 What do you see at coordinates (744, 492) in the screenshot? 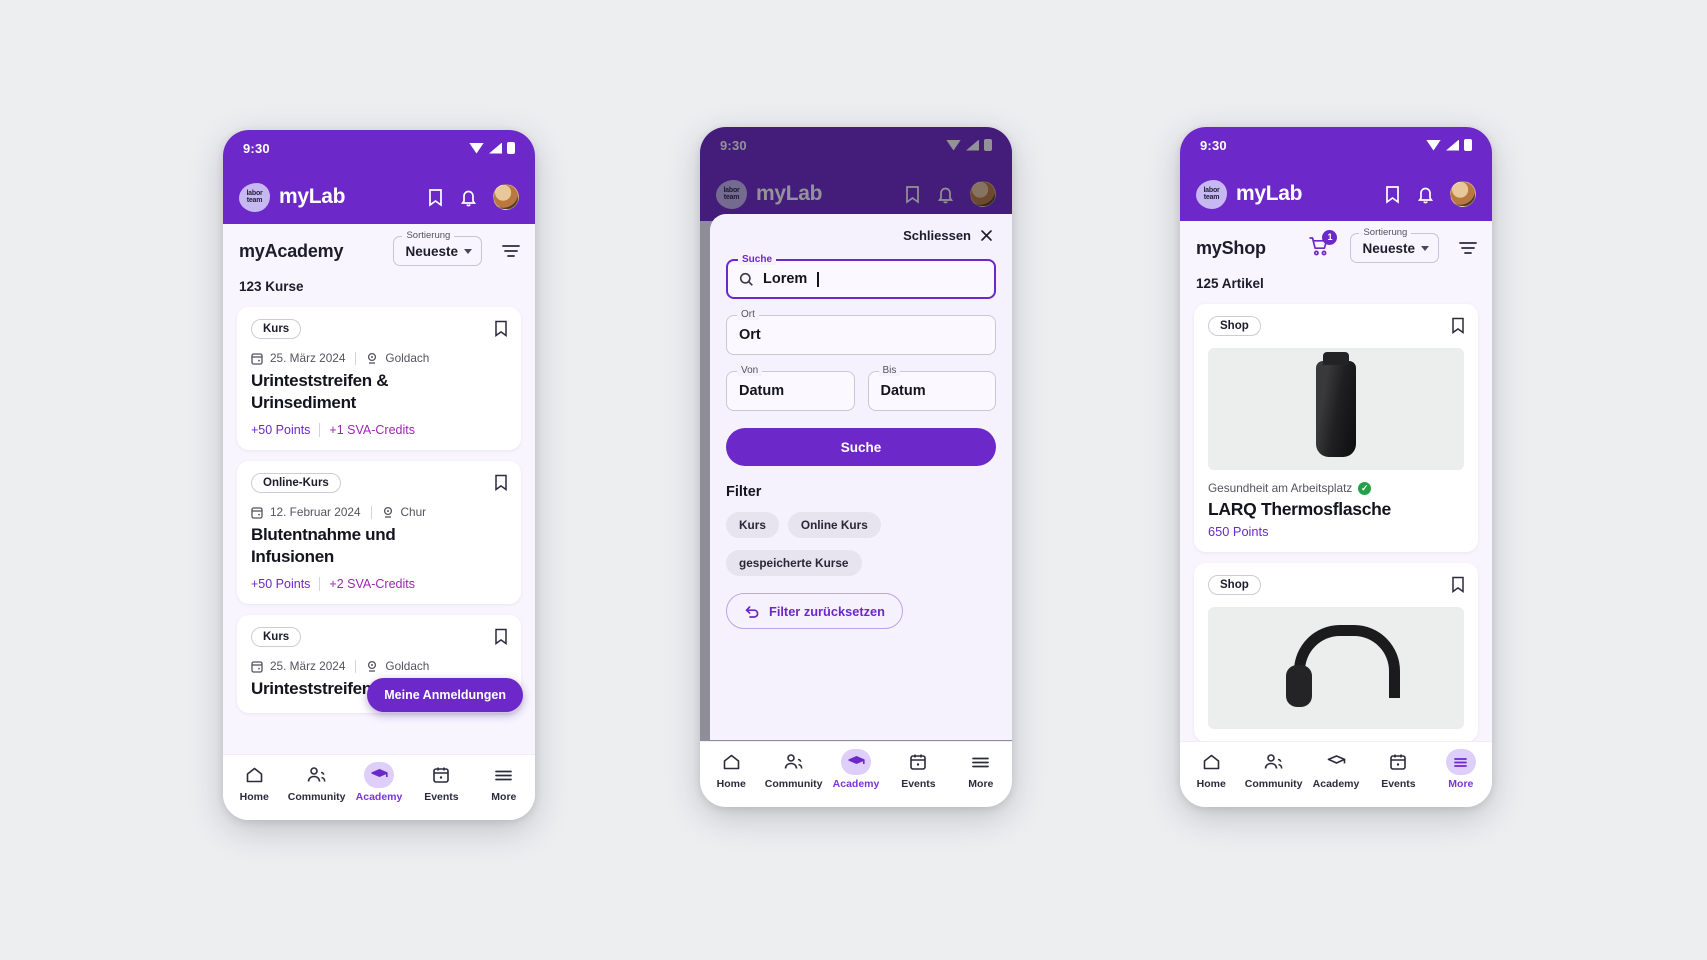
I see `filter-heading: Filter` at bounding box center [744, 492].